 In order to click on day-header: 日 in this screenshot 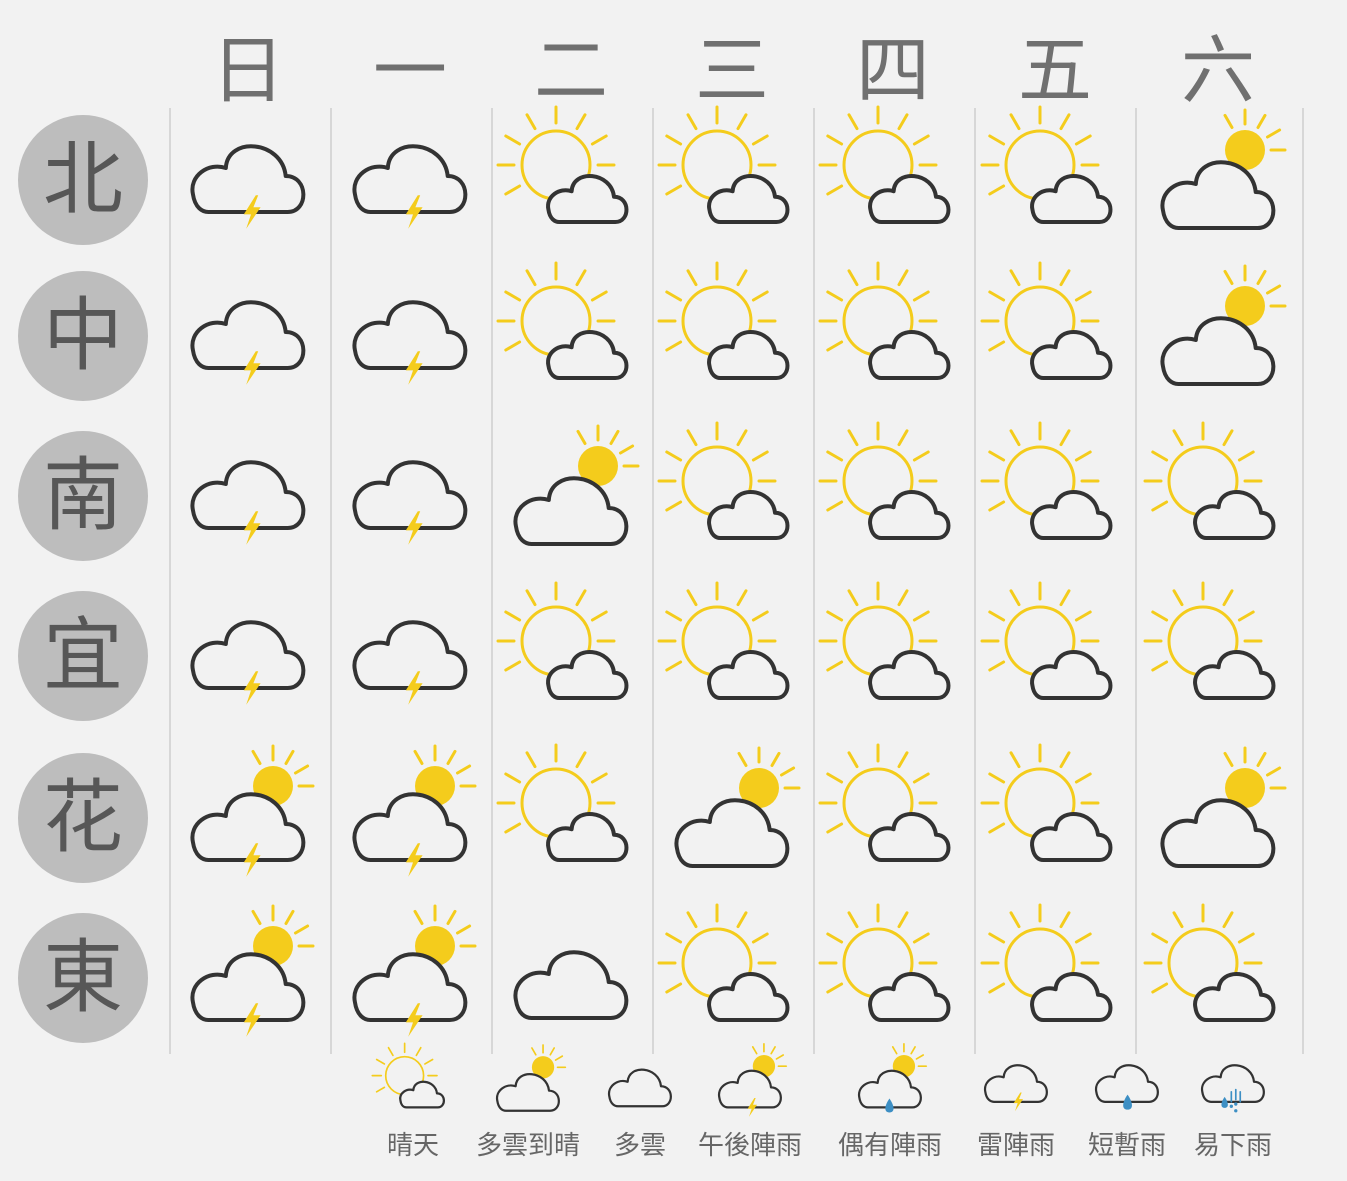, I will do `click(248, 71)`.